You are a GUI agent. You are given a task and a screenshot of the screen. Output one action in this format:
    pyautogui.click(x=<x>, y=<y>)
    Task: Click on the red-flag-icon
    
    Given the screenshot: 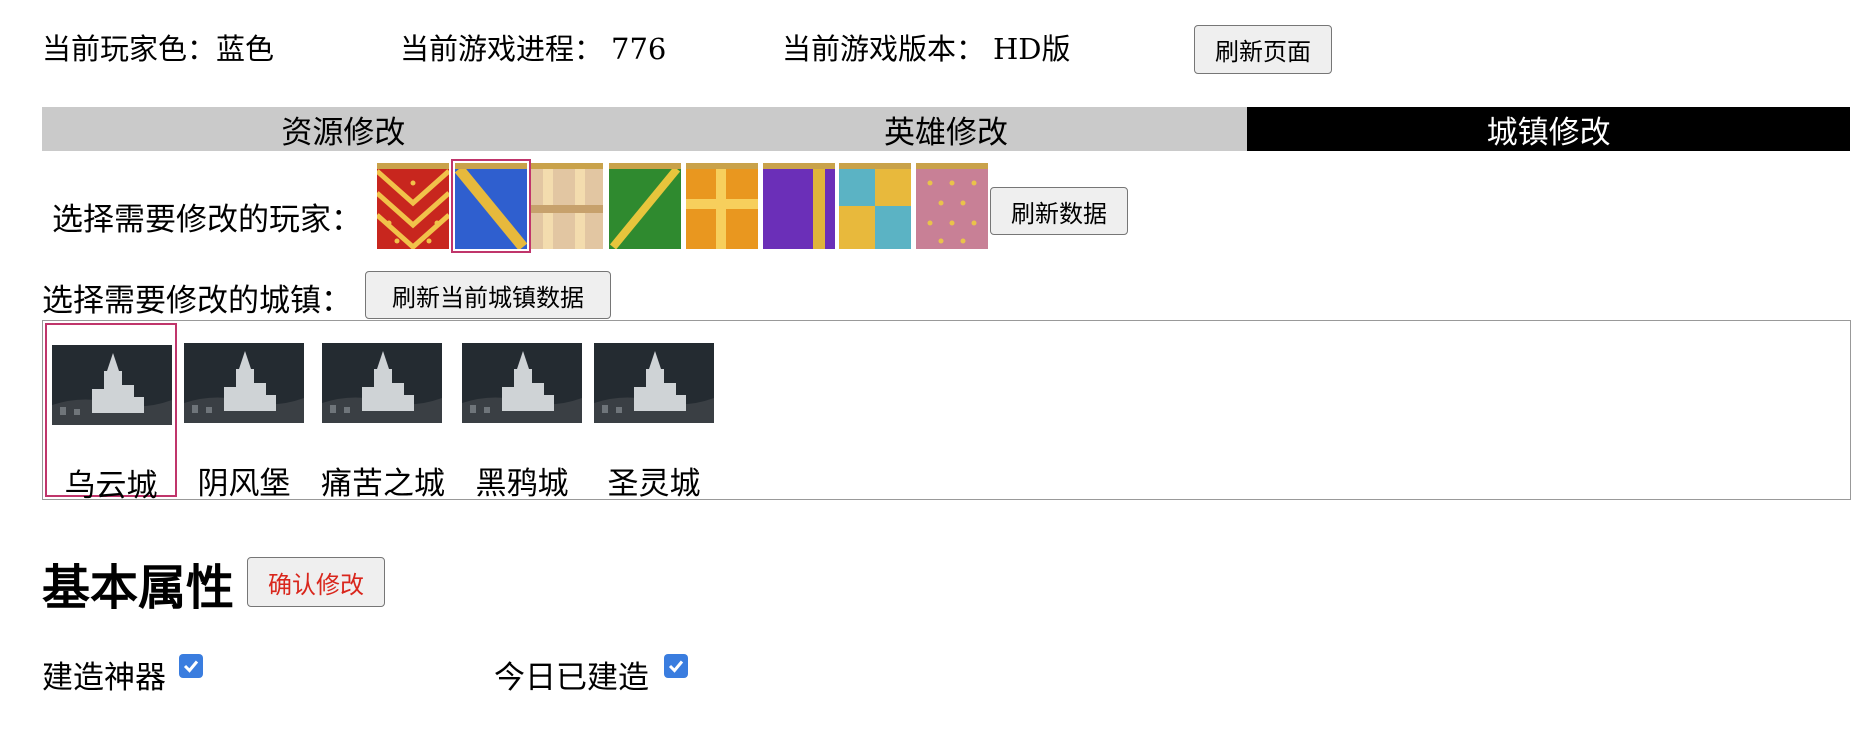 What is the action you would take?
    pyautogui.click(x=413, y=206)
    